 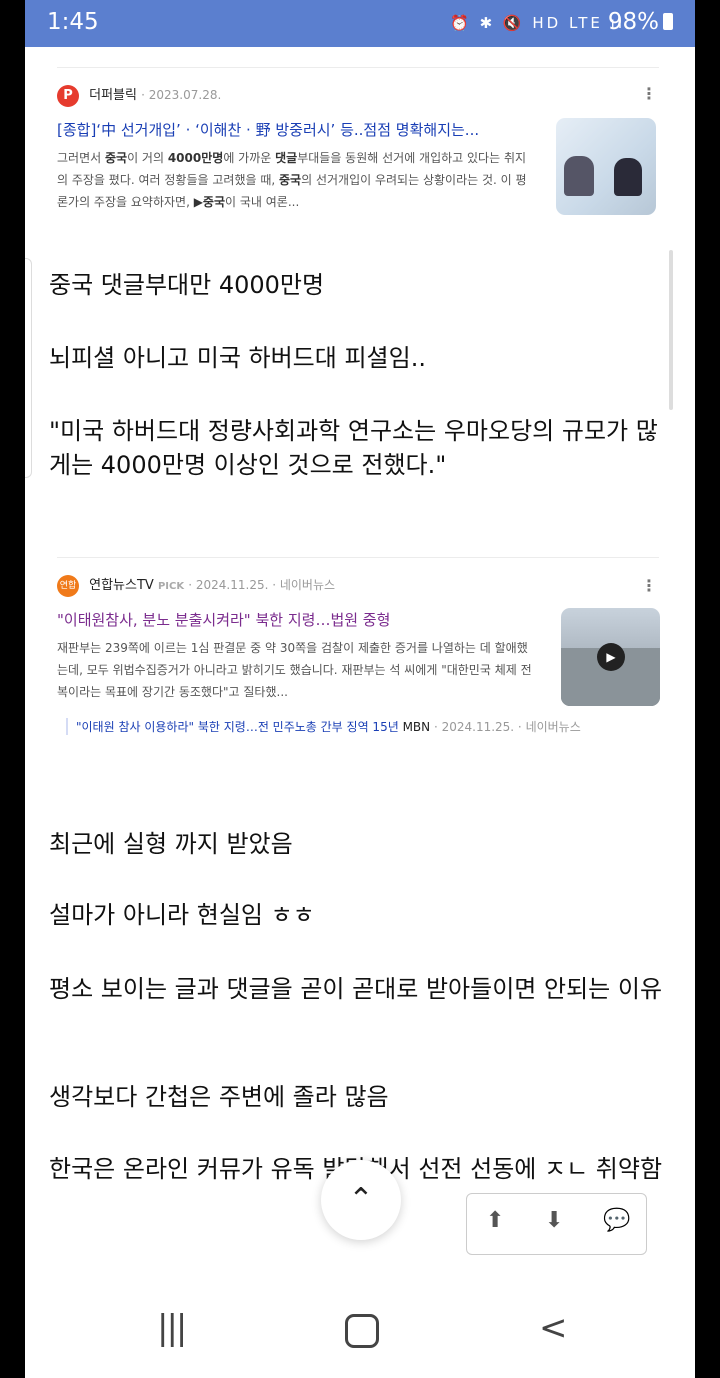 What do you see at coordinates (416, 727) in the screenshot?
I see `related-outlet: MBN` at bounding box center [416, 727].